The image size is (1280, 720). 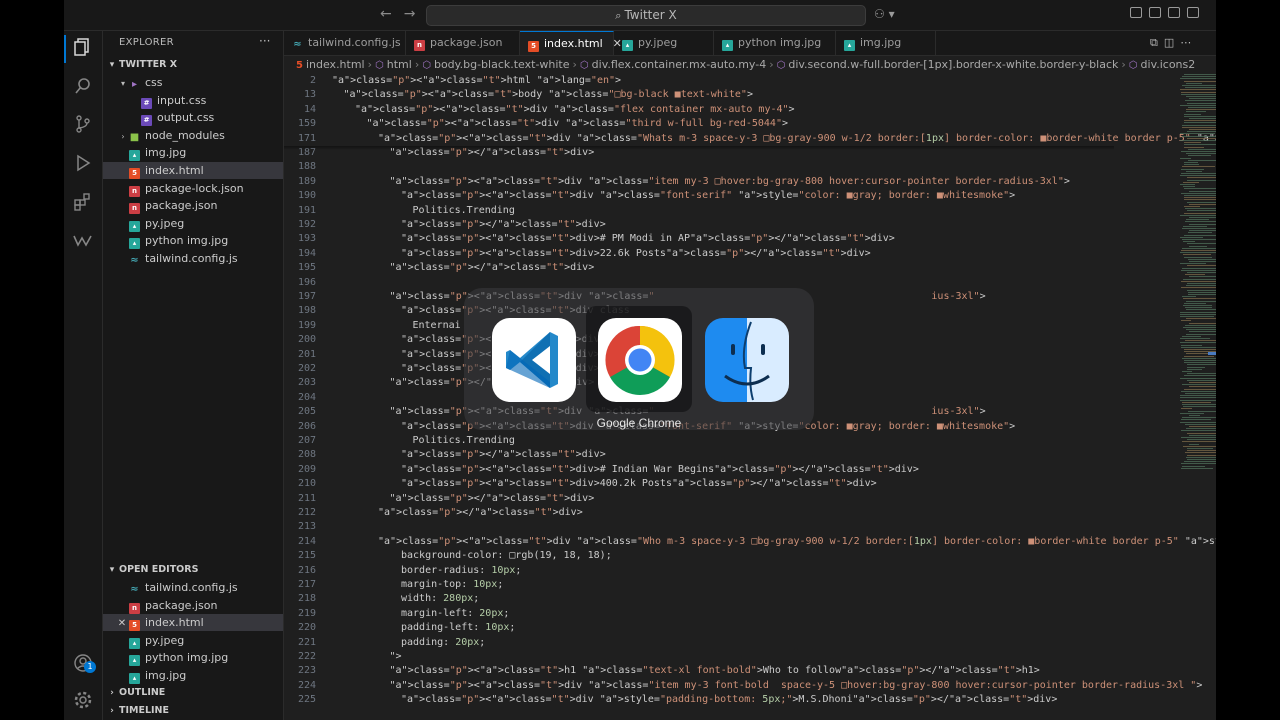 What do you see at coordinates (1174, 12) in the screenshot?
I see `toggle-secondary-sidebar-icon` at bounding box center [1174, 12].